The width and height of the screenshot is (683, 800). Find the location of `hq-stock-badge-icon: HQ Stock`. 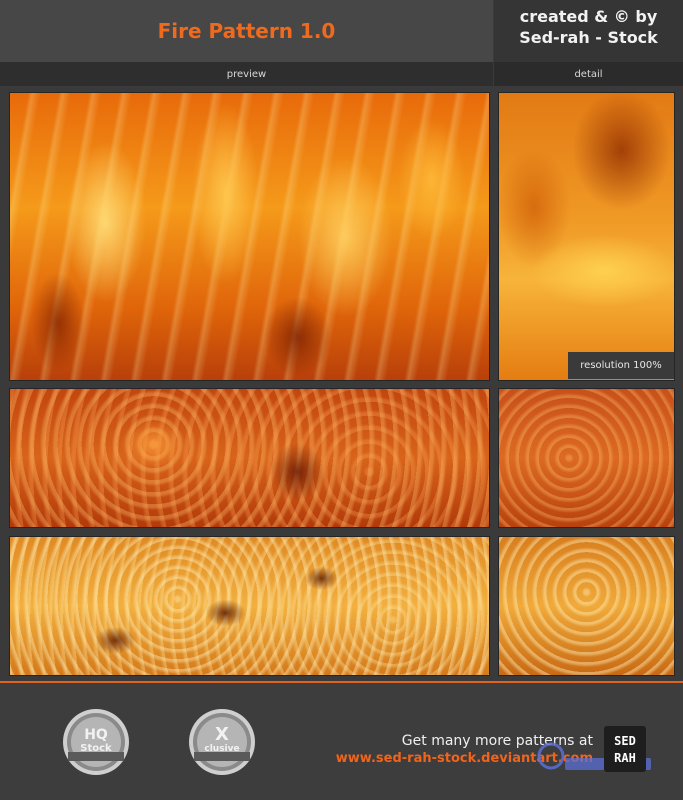

hq-stock-badge-icon: HQ Stock is located at coordinates (96, 742).